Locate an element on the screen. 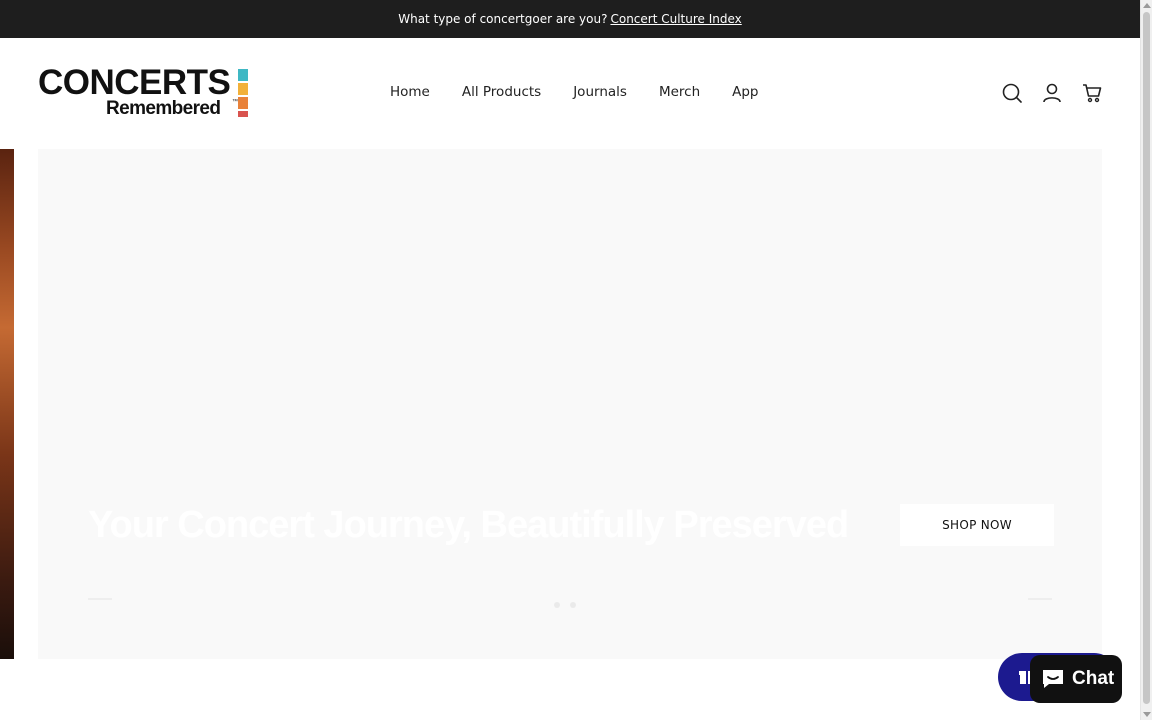  logo-color-bars is located at coordinates (243, 94).